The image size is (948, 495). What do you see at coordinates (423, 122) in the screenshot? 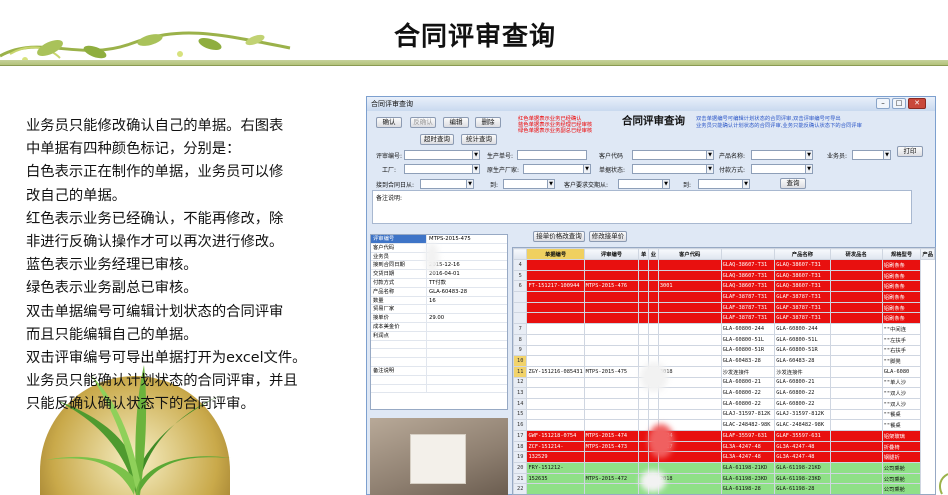
I see `unconfirm-button: 反确认` at bounding box center [423, 122].